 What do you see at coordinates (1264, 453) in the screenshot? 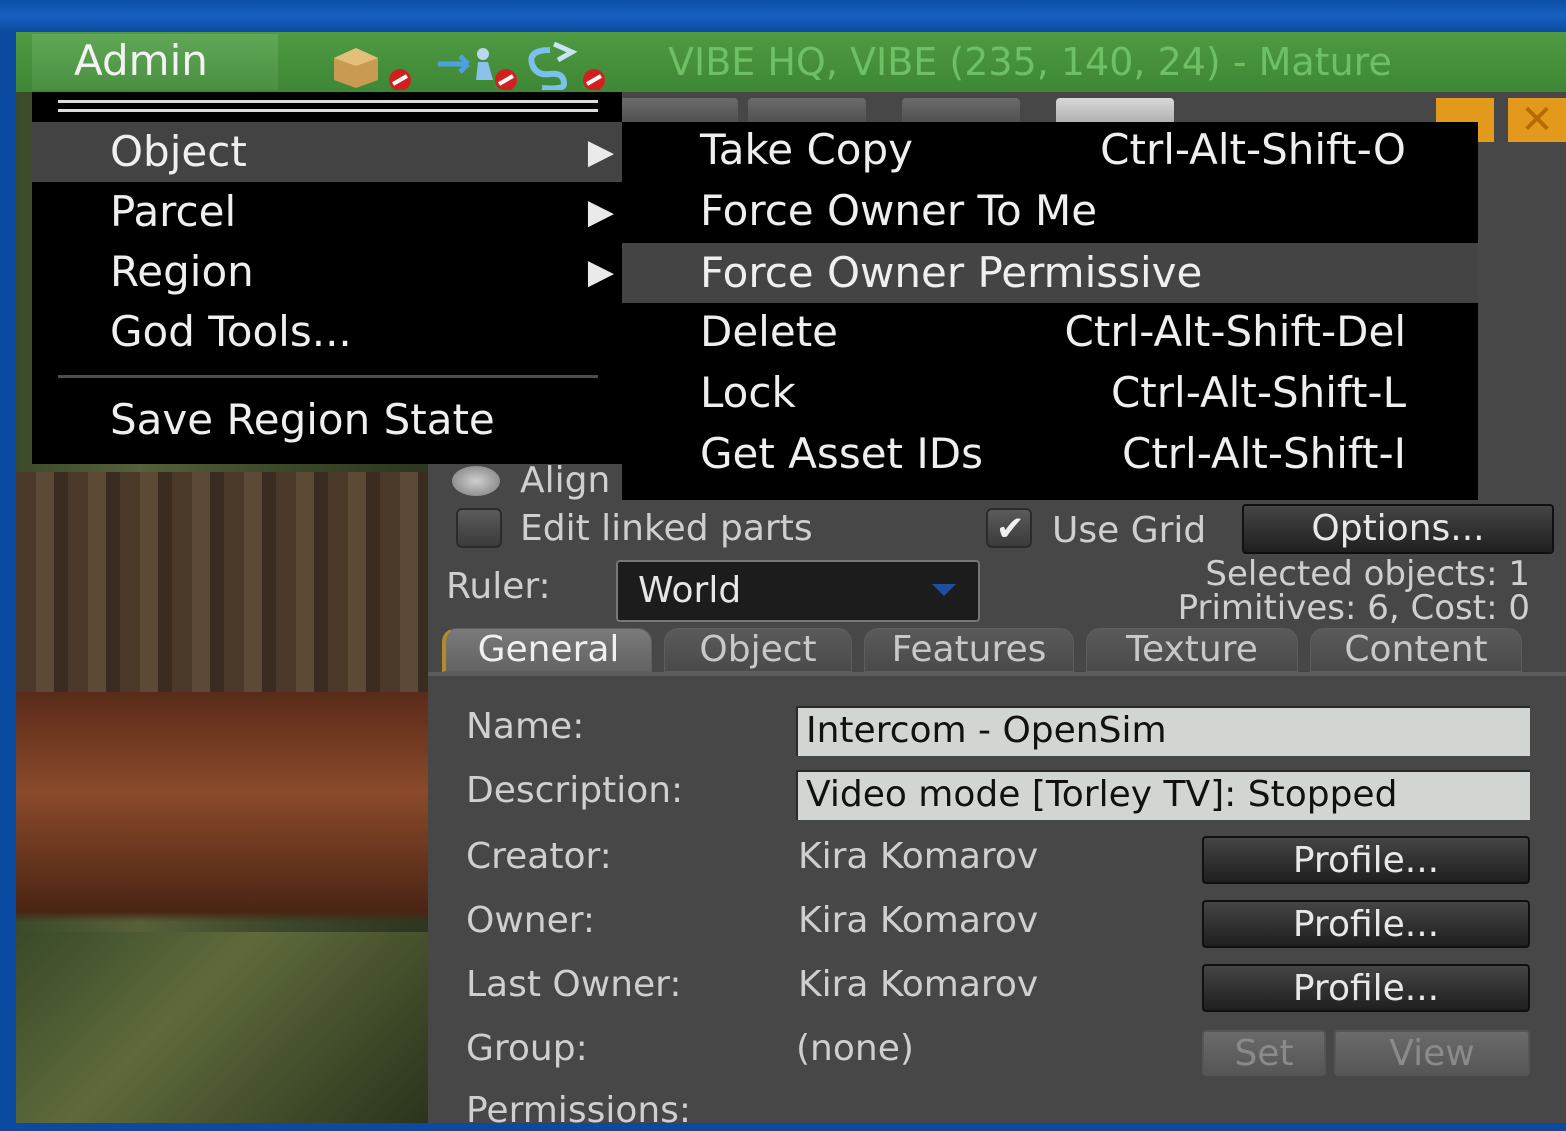
I see `shortcut-text: Ctrl-Alt-Shift-I` at bounding box center [1264, 453].